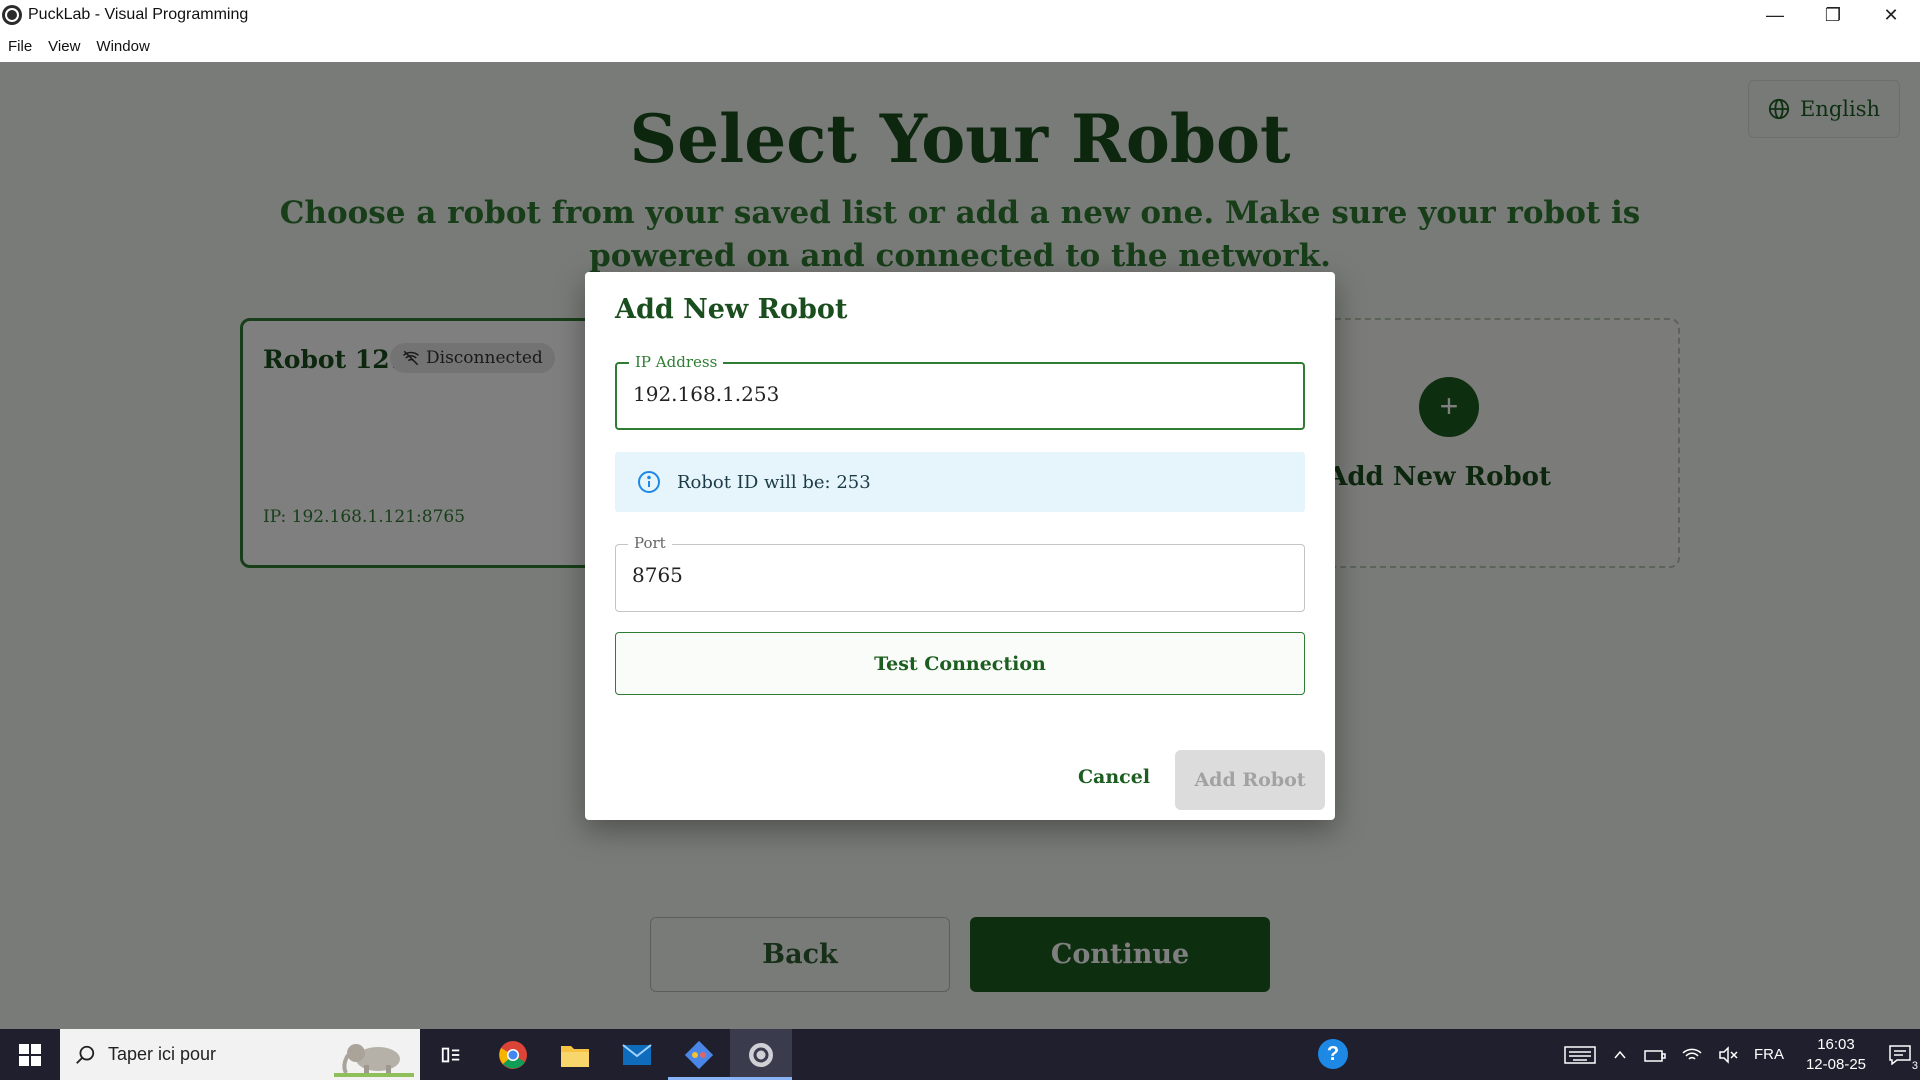 The width and height of the screenshot is (1920, 1080). What do you see at coordinates (374, 1060) in the screenshot?
I see `elephant-illustration-icon` at bounding box center [374, 1060].